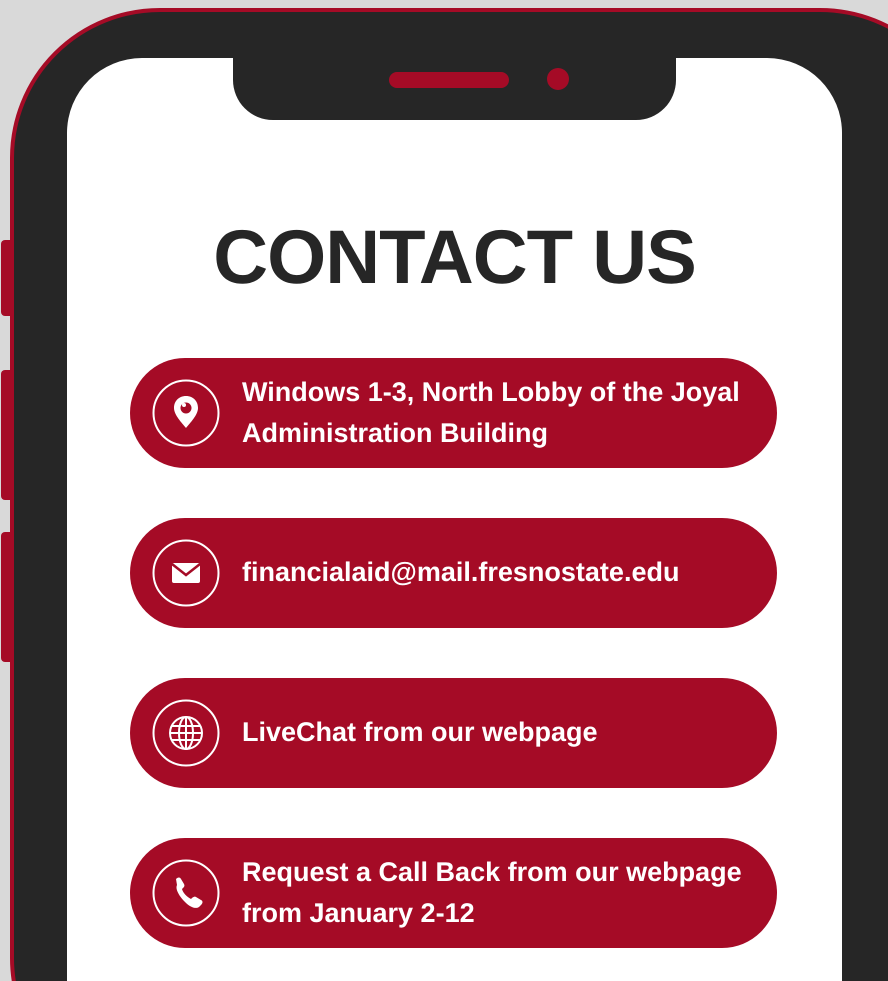 The width and height of the screenshot is (888, 981). I want to click on globe-icon, so click(186, 732).